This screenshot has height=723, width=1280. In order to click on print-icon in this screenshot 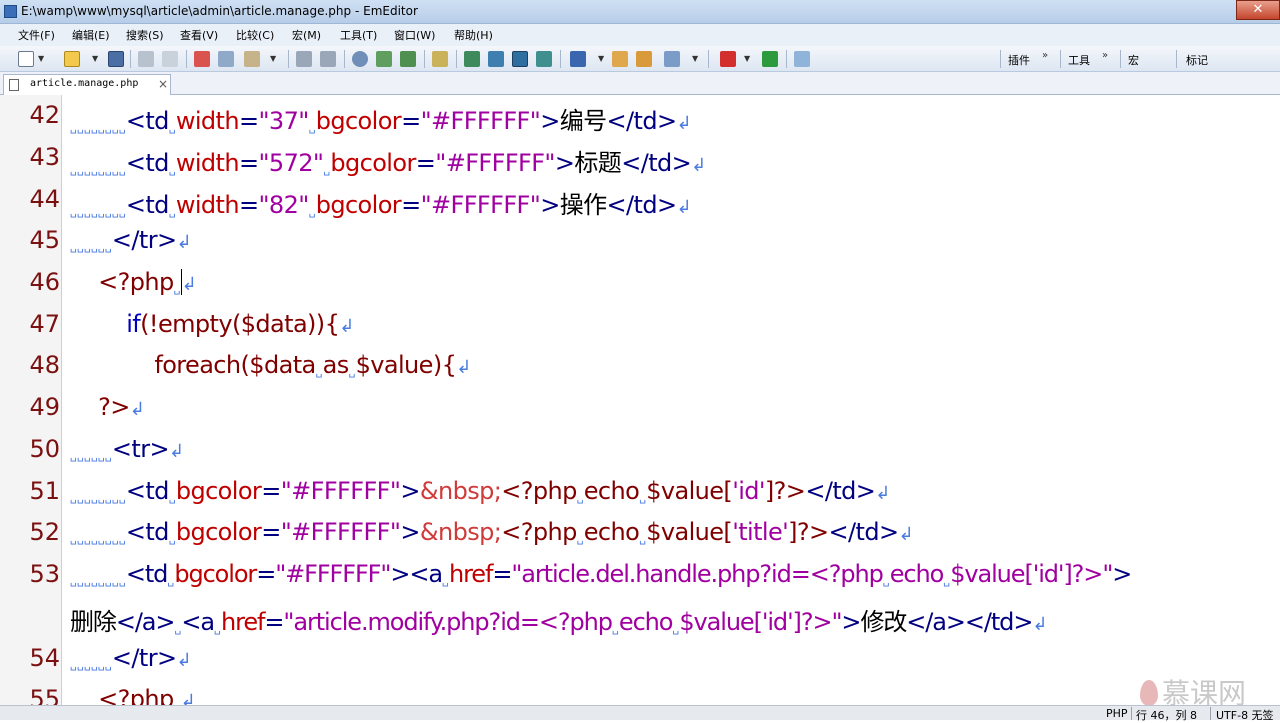, I will do `click(146, 59)`.